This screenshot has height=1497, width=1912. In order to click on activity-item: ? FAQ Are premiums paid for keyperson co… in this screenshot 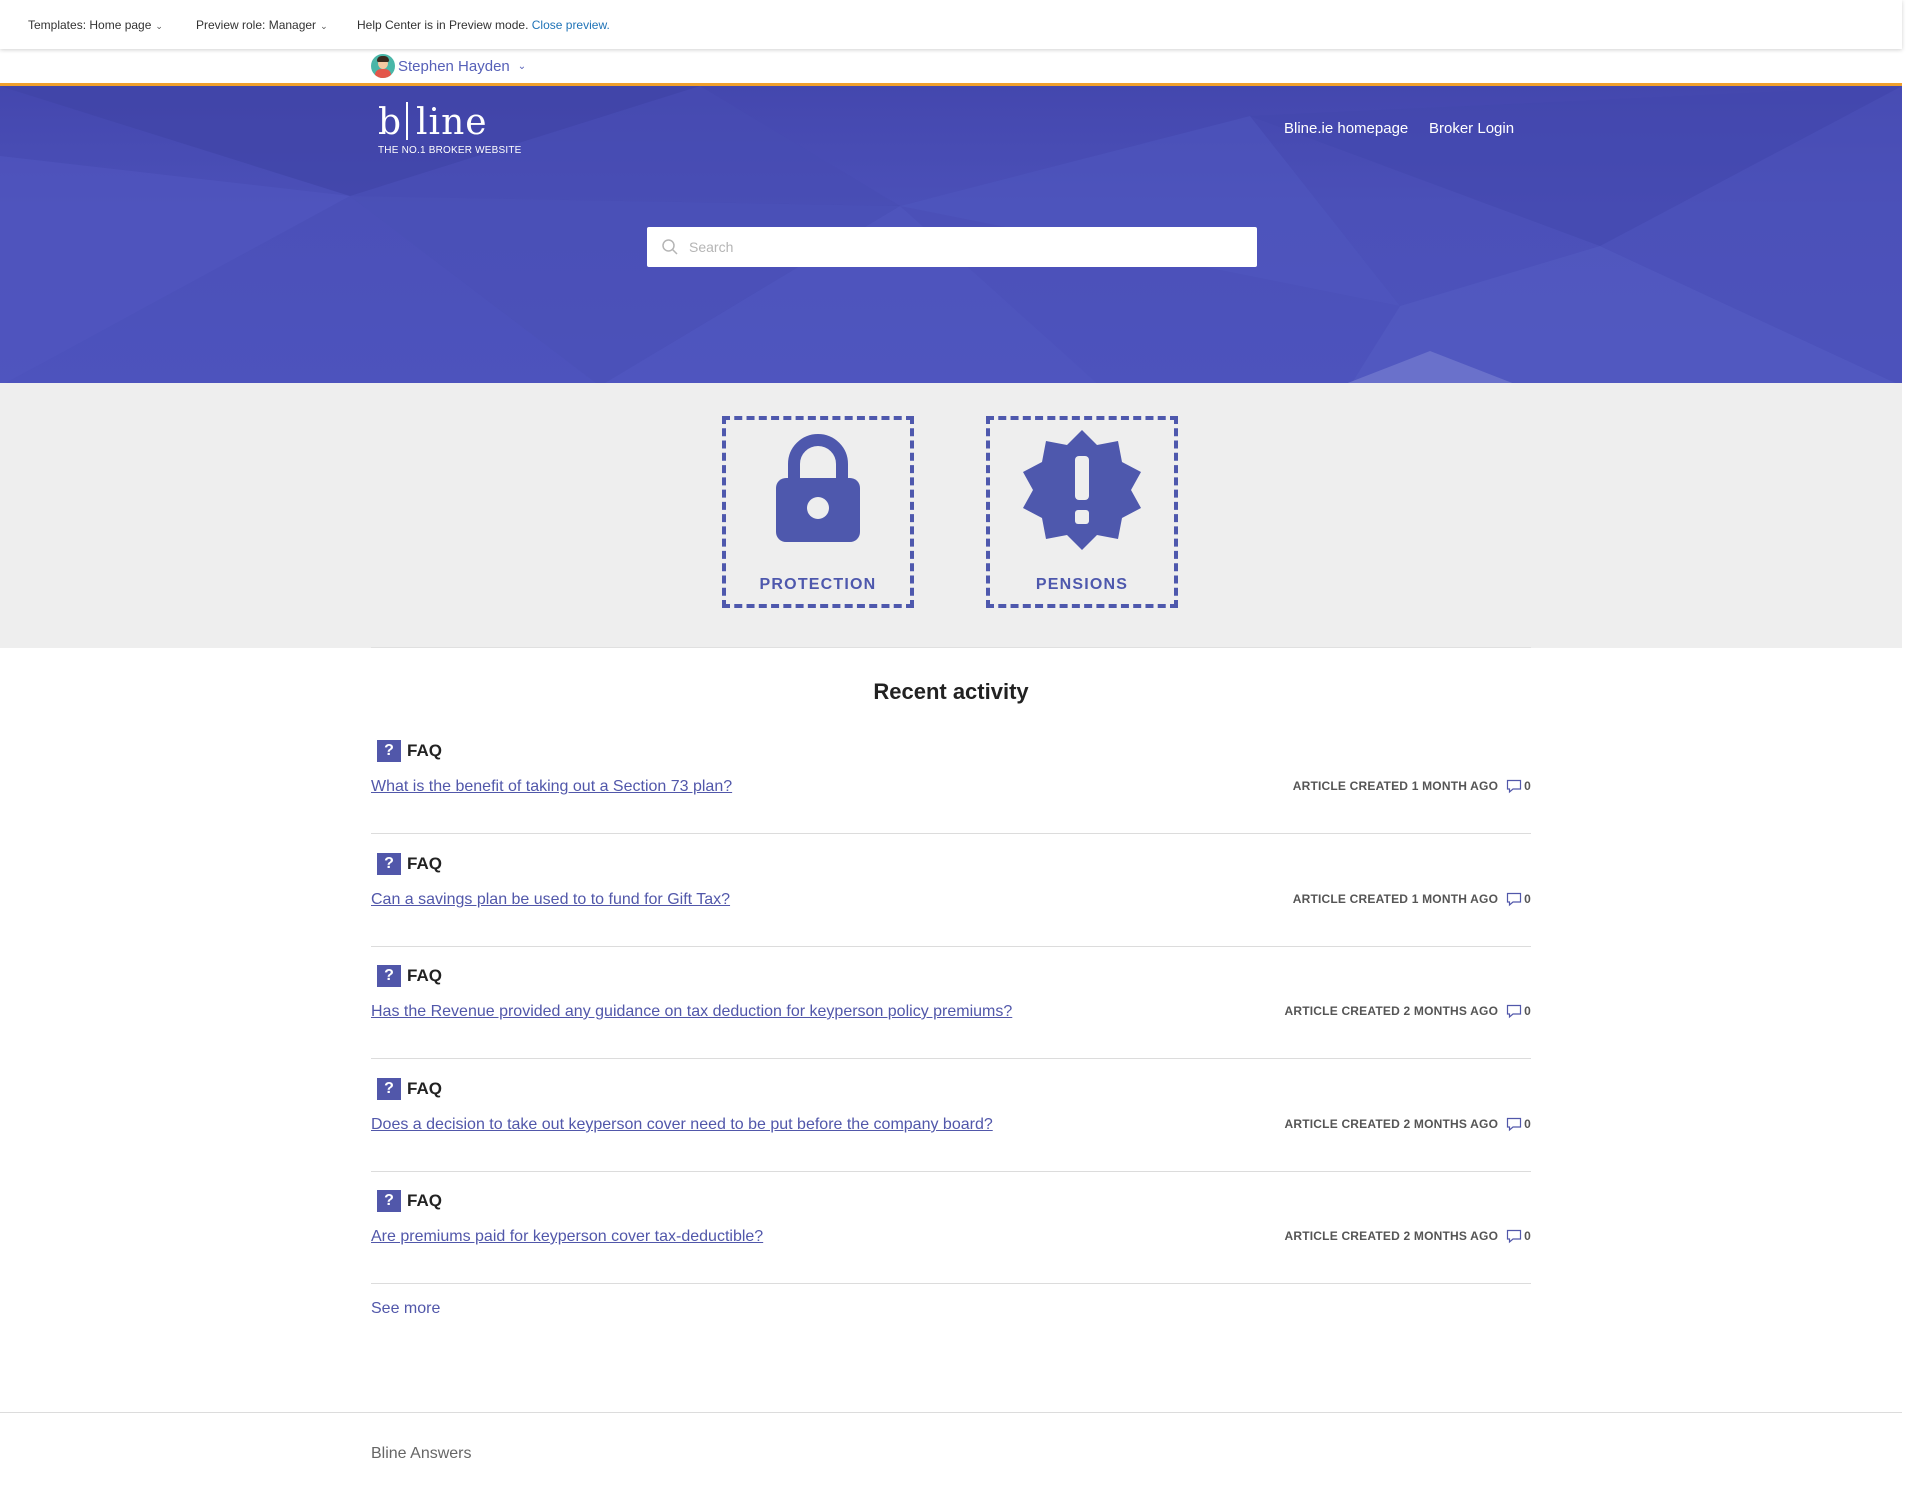, I will do `click(951, 1227)`.